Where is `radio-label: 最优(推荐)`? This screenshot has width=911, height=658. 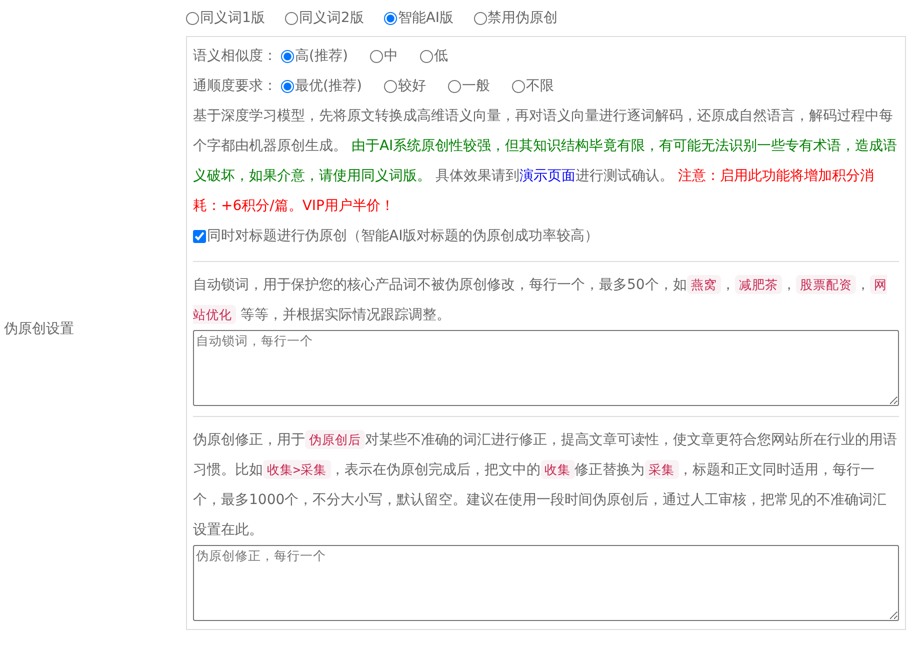 radio-label: 最优(推荐) is located at coordinates (328, 86).